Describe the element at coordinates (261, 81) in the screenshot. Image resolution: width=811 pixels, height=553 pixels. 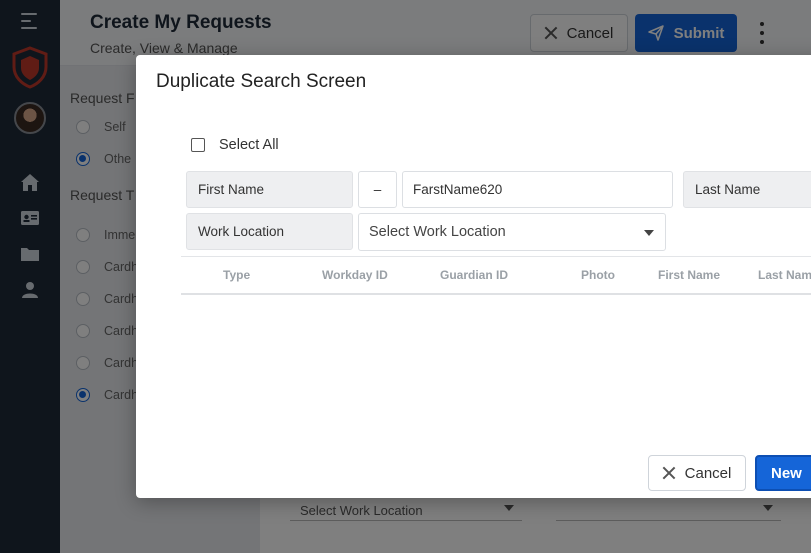
I see `dialog-title: Duplicate Search Screen` at that location.